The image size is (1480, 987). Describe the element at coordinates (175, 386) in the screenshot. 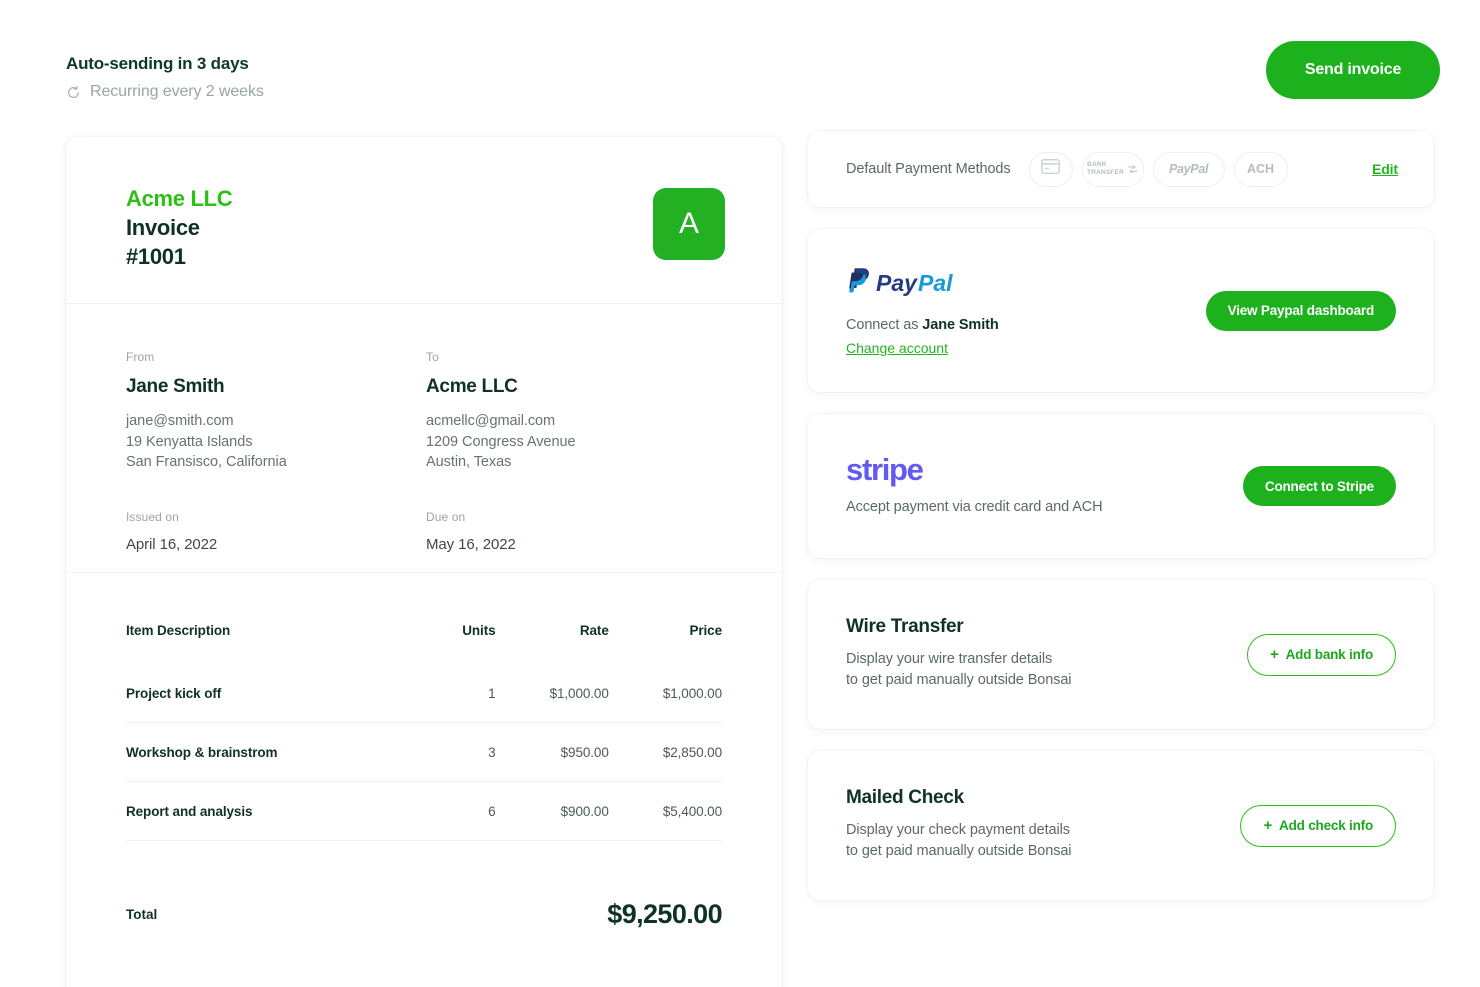

I see `from-name: Jane Smith` at that location.